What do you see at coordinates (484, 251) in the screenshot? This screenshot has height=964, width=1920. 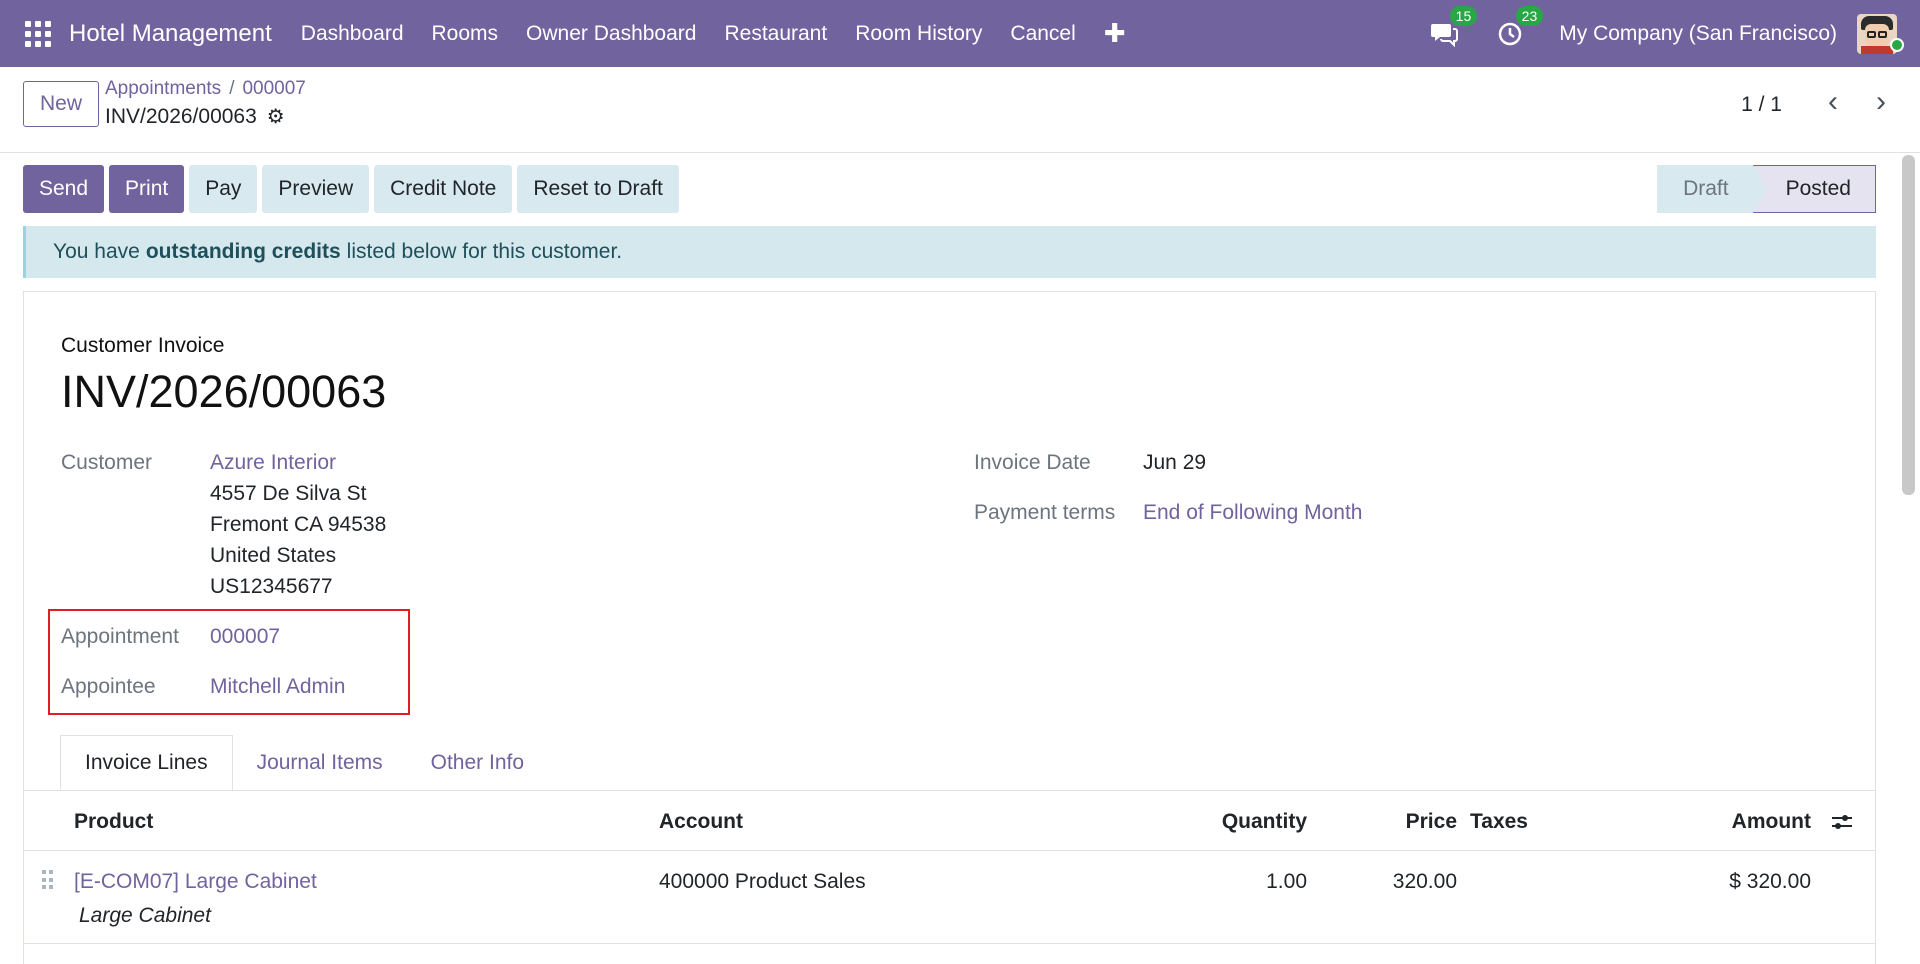 I see `alert-suffix: listed below for this customer.` at bounding box center [484, 251].